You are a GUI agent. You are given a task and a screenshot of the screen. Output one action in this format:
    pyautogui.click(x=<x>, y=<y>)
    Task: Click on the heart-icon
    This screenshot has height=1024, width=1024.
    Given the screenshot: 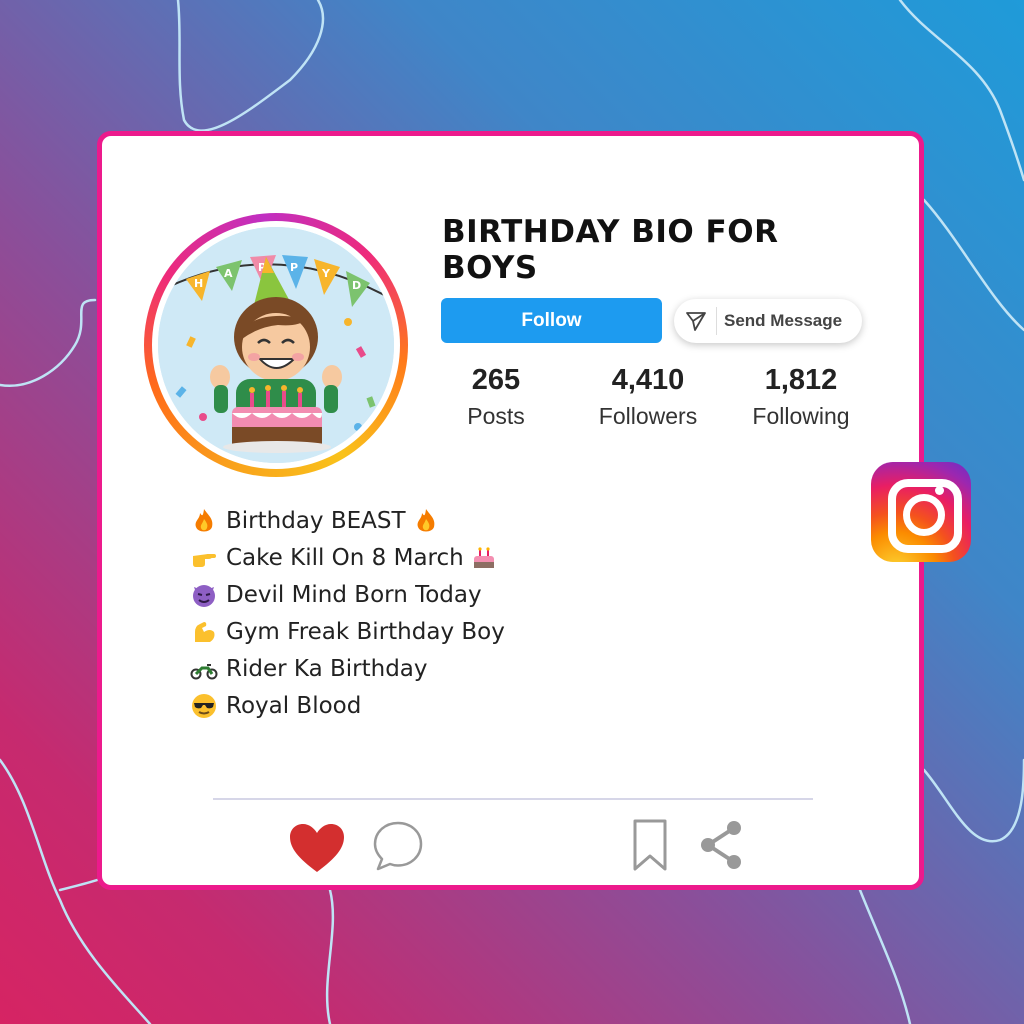 What is the action you would take?
    pyautogui.click(x=317, y=848)
    